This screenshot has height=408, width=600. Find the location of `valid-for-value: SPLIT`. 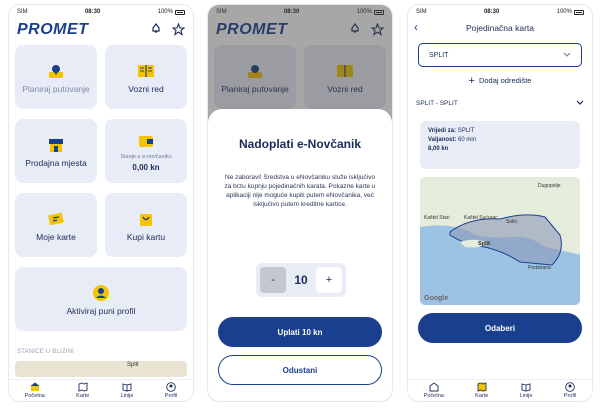

valid-for-value: SPLIT is located at coordinates (466, 131).